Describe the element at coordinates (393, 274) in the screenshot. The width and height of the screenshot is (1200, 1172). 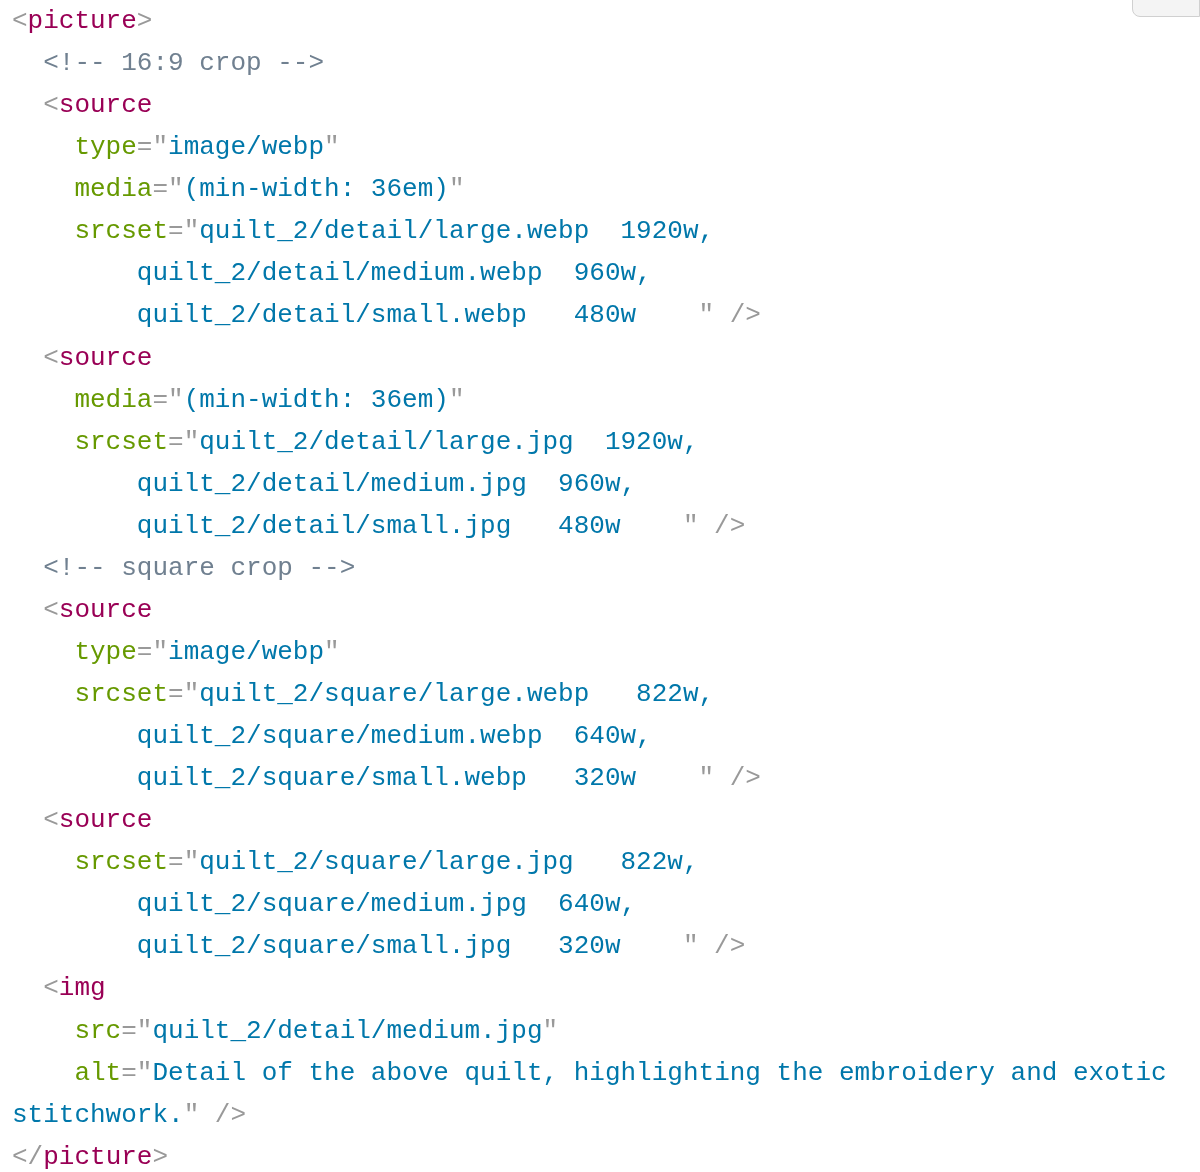
I see `code-line: quilt_2/detail/medium.webp 960w,` at that location.